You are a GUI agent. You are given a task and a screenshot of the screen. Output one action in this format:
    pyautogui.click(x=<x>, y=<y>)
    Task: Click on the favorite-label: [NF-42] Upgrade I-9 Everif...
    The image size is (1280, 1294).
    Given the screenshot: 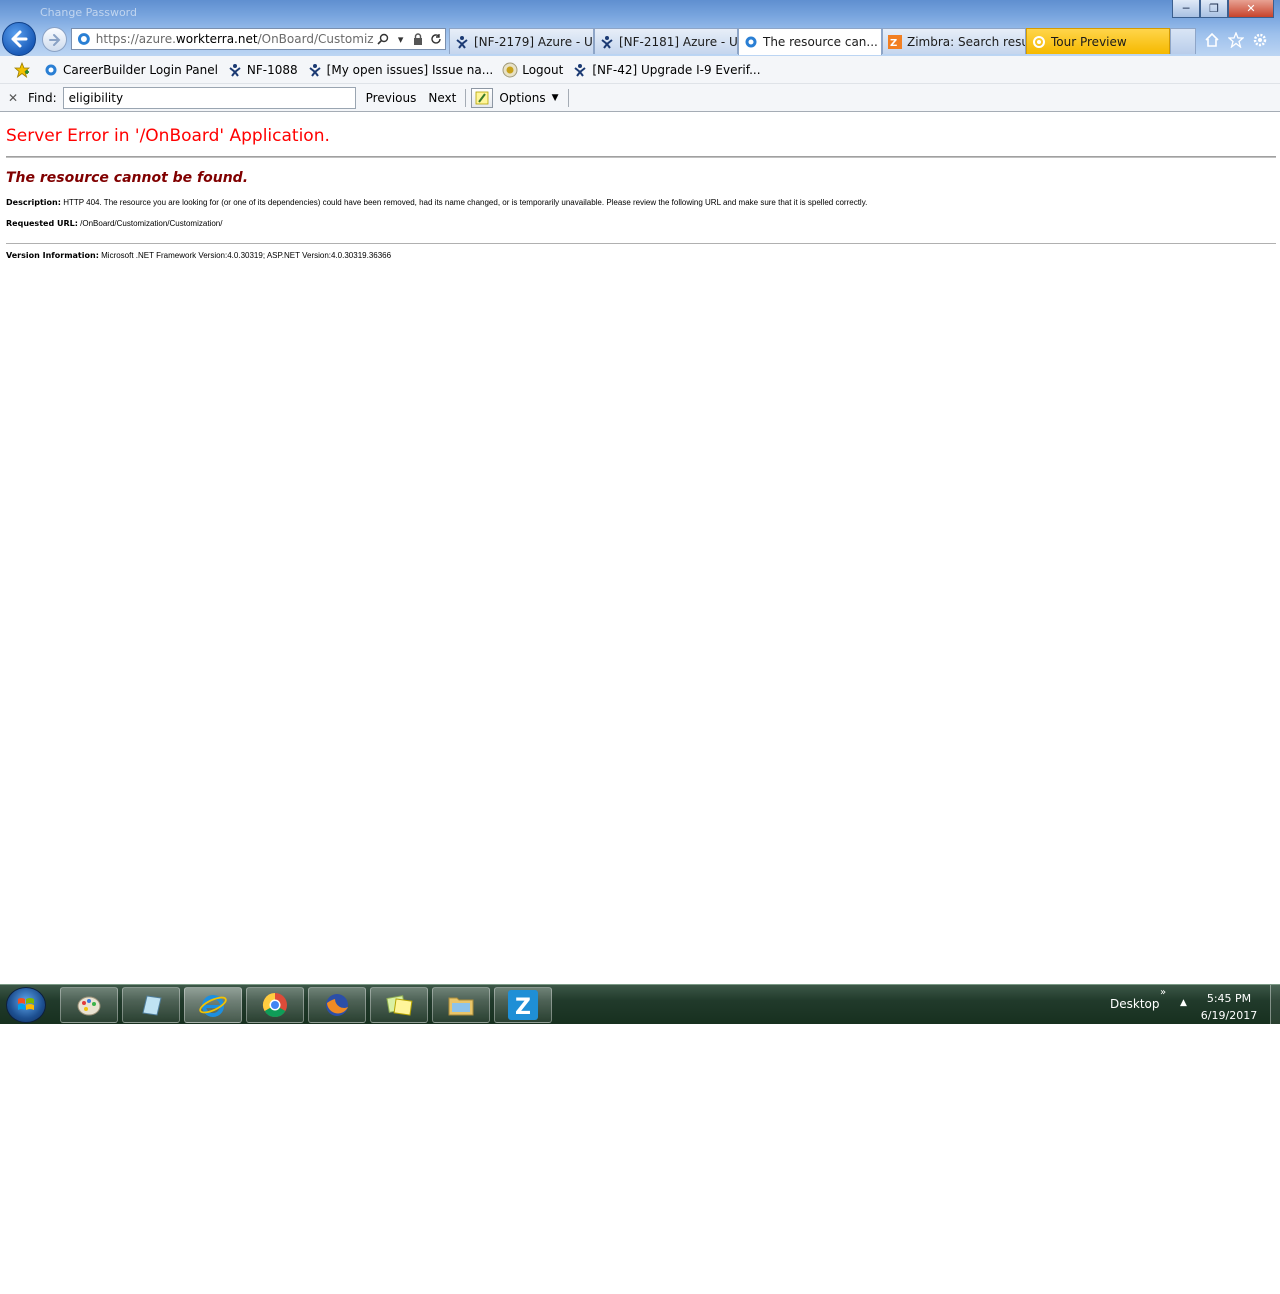 What is the action you would take?
    pyautogui.click(x=676, y=69)
    